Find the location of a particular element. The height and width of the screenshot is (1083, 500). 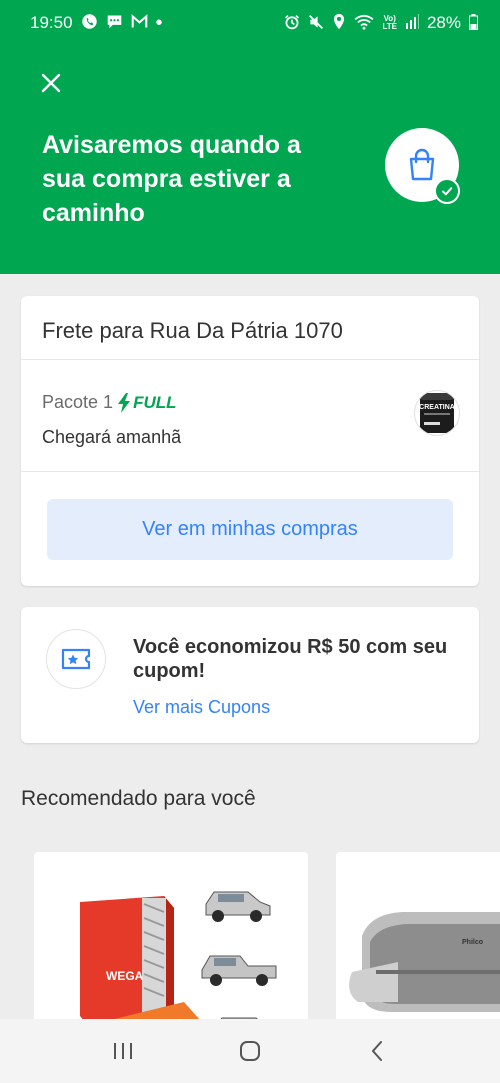

alarm-icon is located at coordinates (292, 23).